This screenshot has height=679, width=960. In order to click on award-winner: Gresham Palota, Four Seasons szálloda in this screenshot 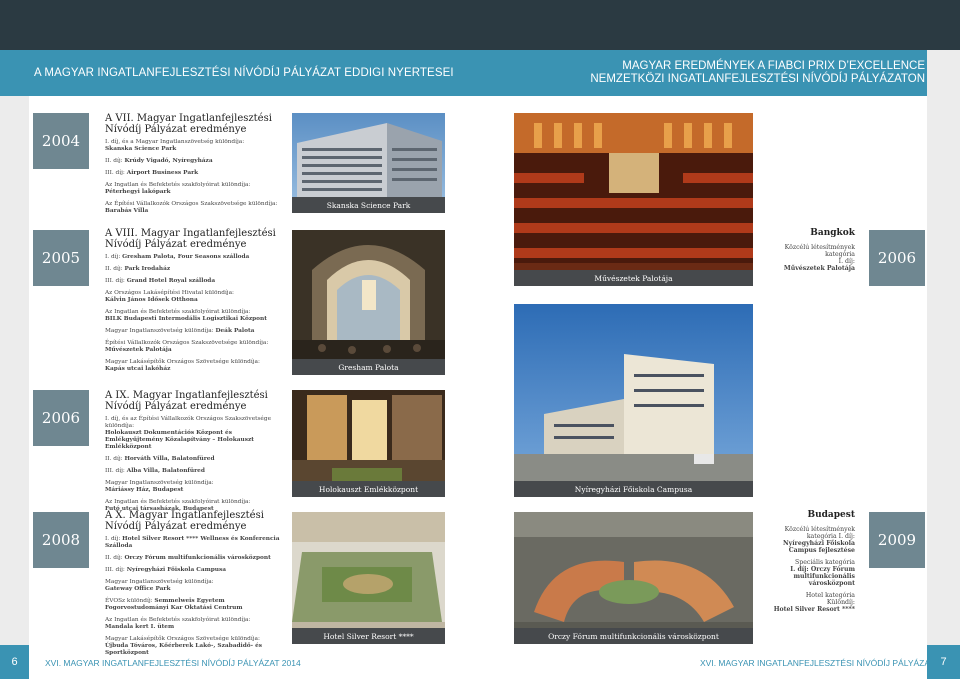, I will do `click(186, 257)`.